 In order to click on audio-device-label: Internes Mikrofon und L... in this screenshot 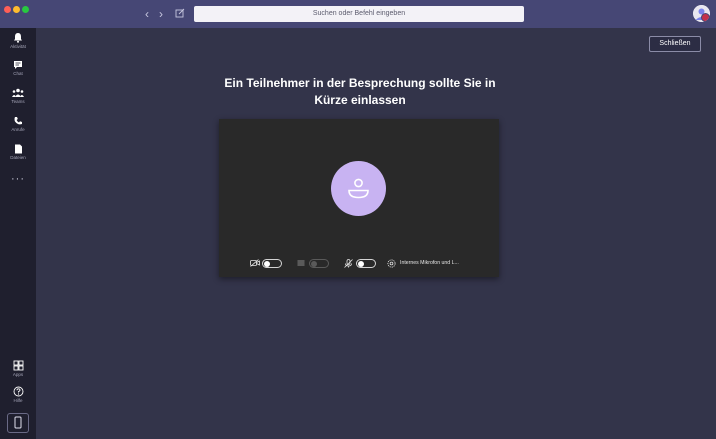, I will do `click(429, 263)`.